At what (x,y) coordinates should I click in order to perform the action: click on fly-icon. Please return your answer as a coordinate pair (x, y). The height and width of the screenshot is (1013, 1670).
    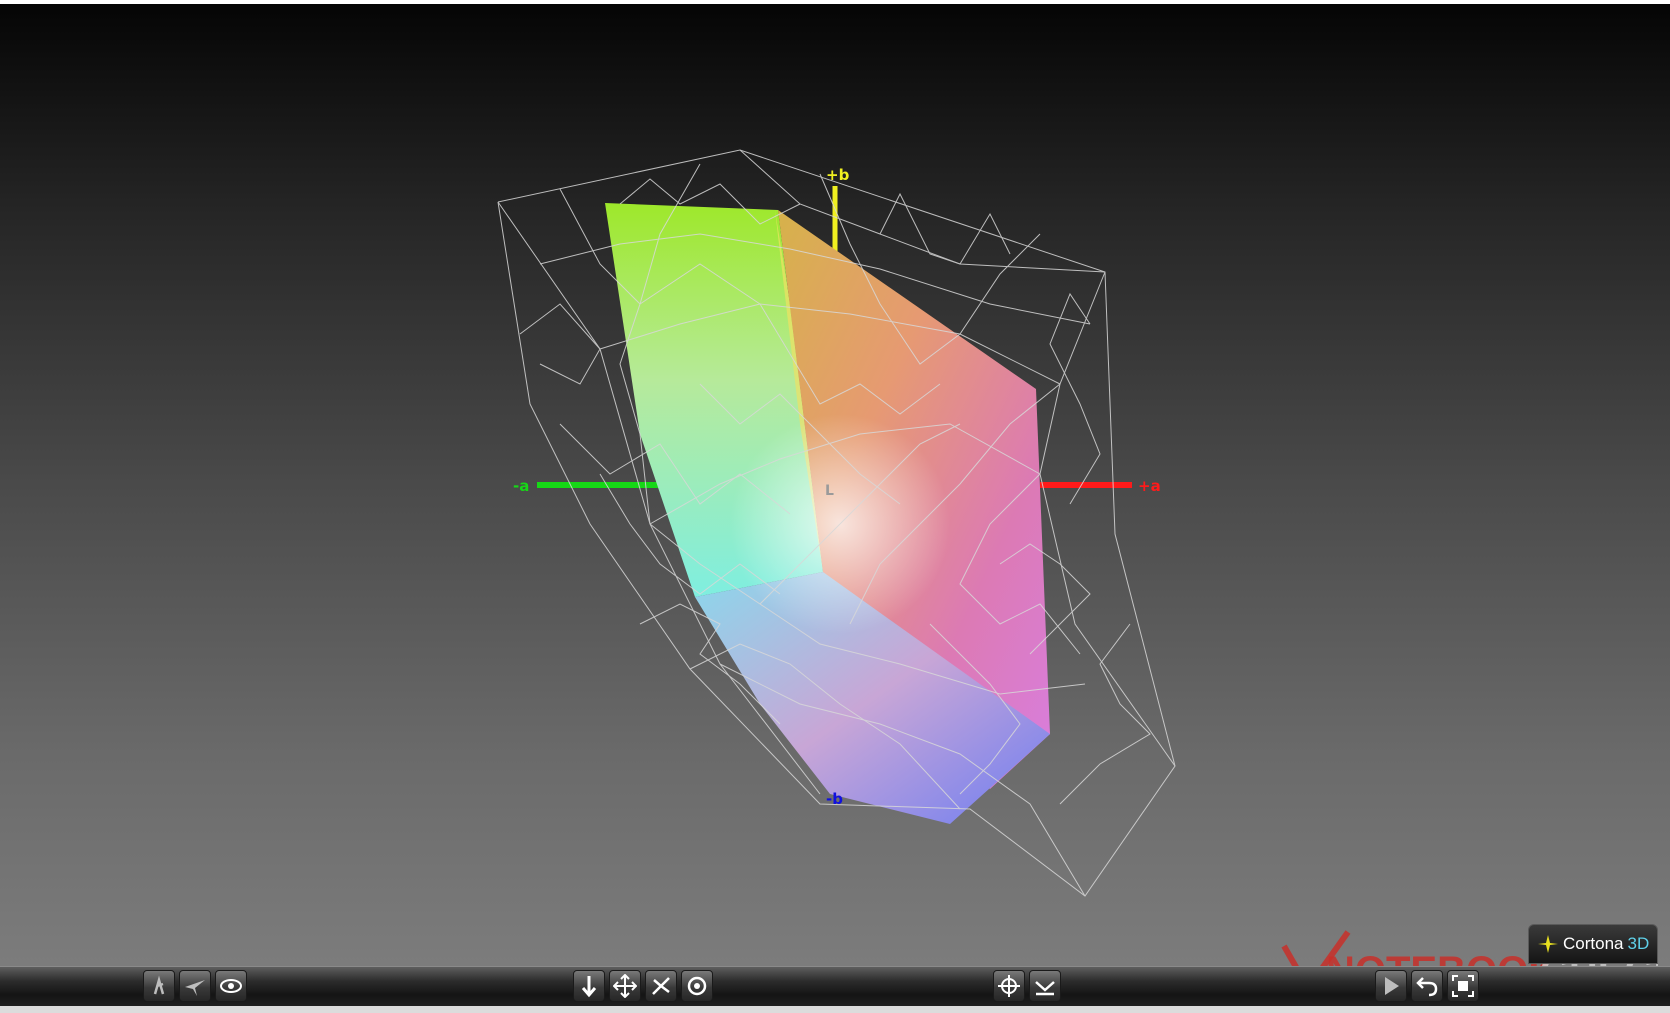
    Looking at the image, I should click on (195, 988).